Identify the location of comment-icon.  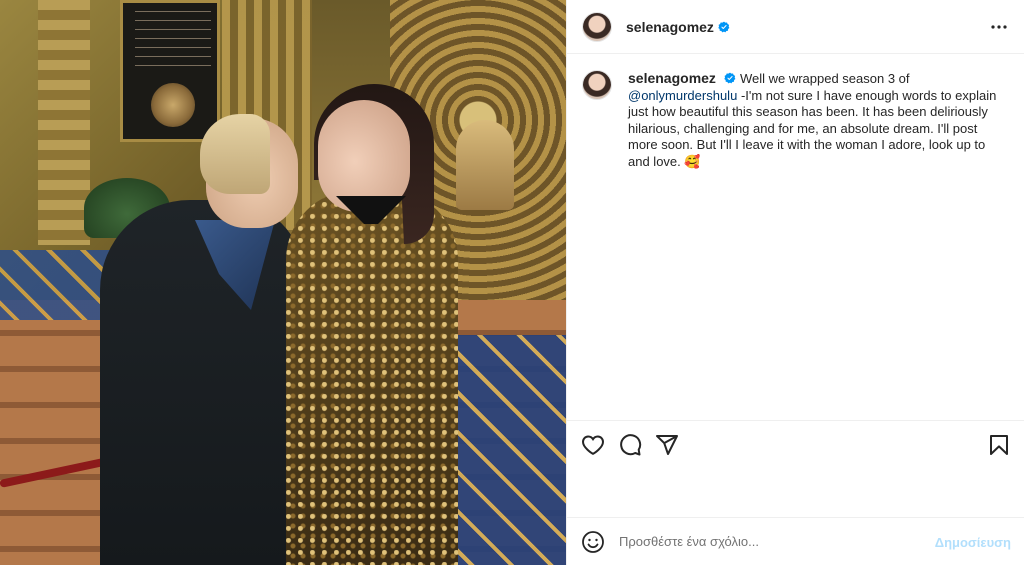
(630, 445).